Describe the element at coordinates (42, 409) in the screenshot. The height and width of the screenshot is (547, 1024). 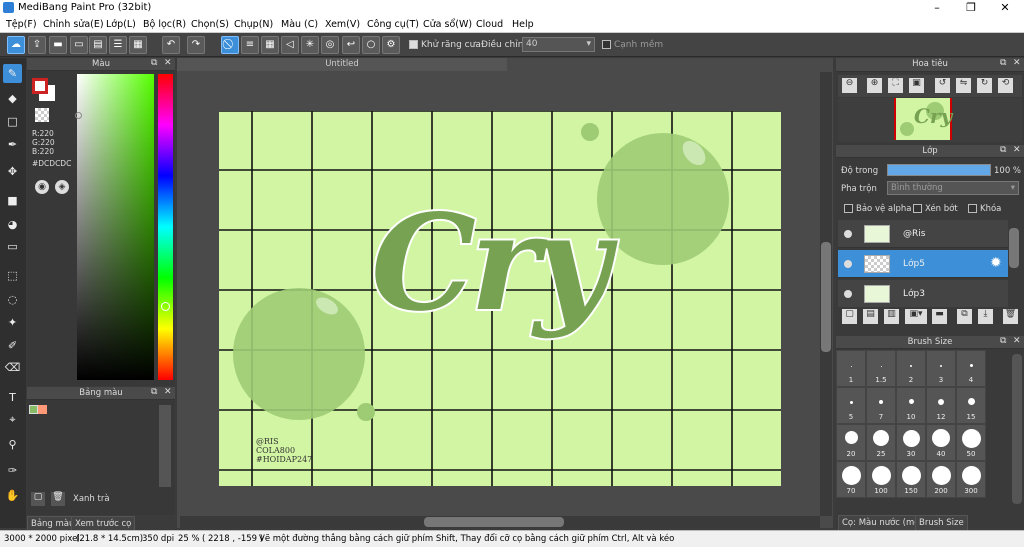
I see `palette-swatch-salmon` at that location.